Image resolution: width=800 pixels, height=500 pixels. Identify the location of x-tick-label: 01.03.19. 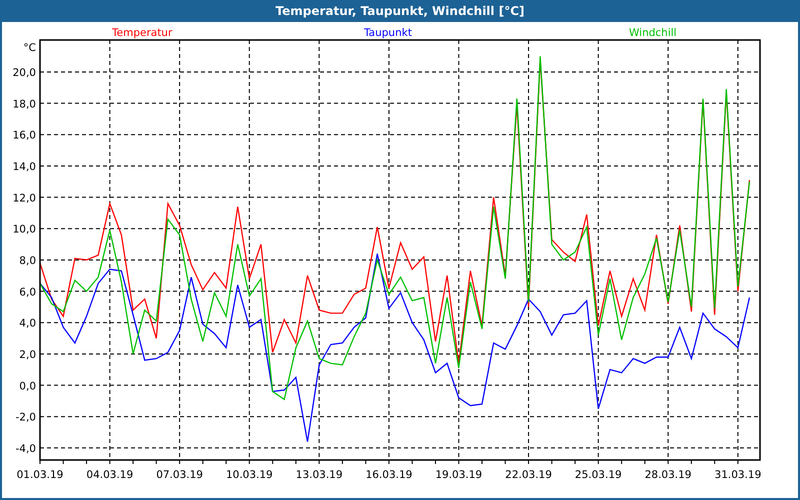
(40, 475).